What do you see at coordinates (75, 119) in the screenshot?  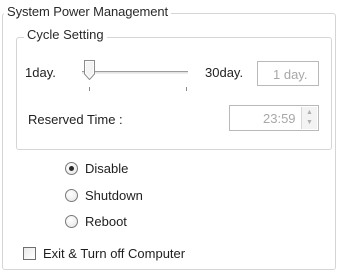 I see `reserved-time-label: Reserved Time :` at bounding box center [75, 119].